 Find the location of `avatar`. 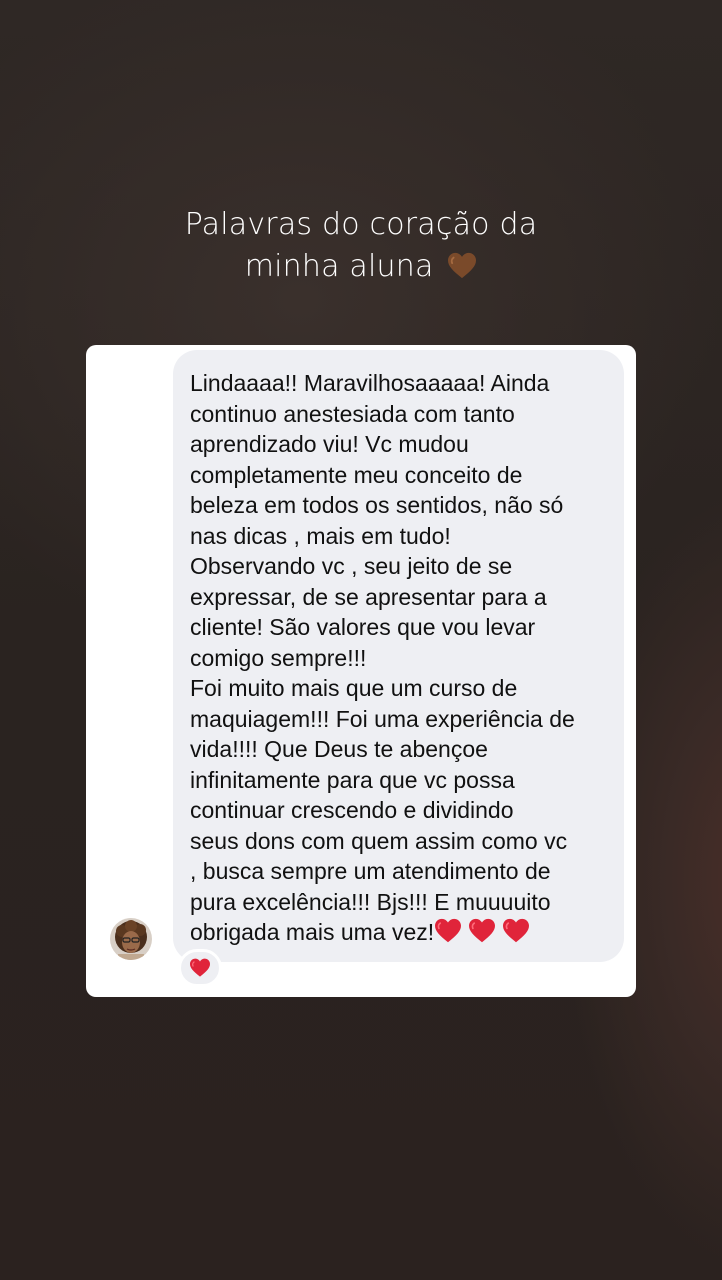

avatar is located at coordinates (131, 939).